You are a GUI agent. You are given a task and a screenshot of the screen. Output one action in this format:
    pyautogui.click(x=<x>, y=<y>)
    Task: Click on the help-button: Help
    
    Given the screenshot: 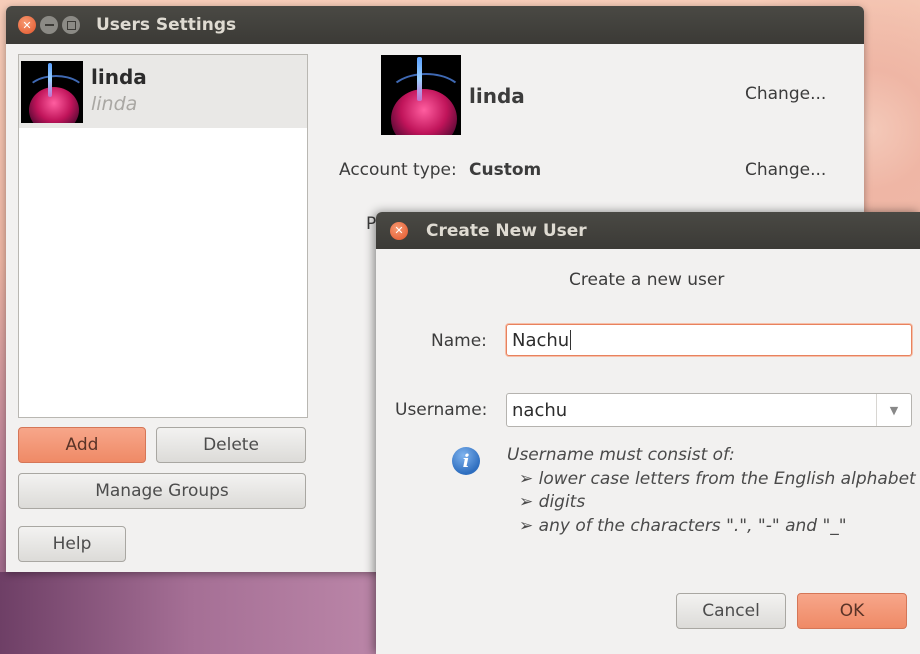 What is the action you would take?
    pyautogui.click(x=72, y=544)
    